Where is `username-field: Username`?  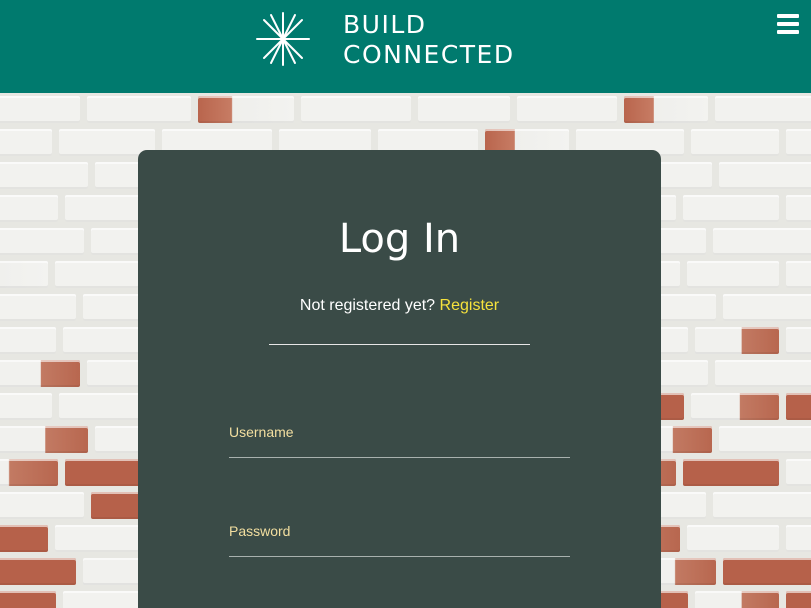 username-field: Username is located at coordinates (399, 441).